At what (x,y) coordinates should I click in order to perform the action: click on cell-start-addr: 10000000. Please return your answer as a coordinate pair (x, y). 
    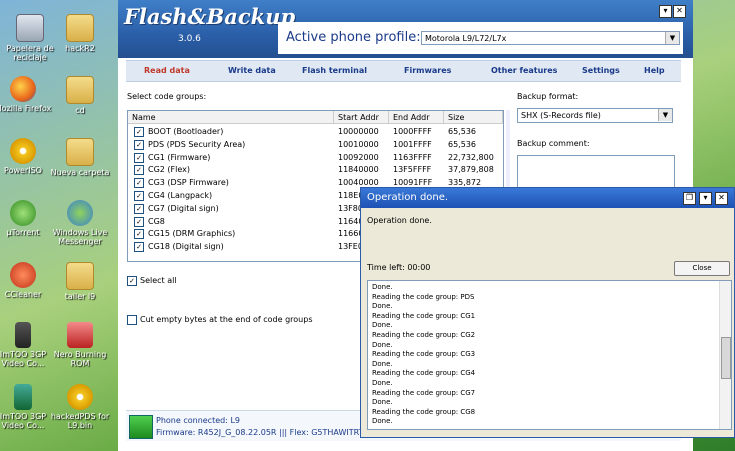
    Looking at the image, I should click on (358, 131).